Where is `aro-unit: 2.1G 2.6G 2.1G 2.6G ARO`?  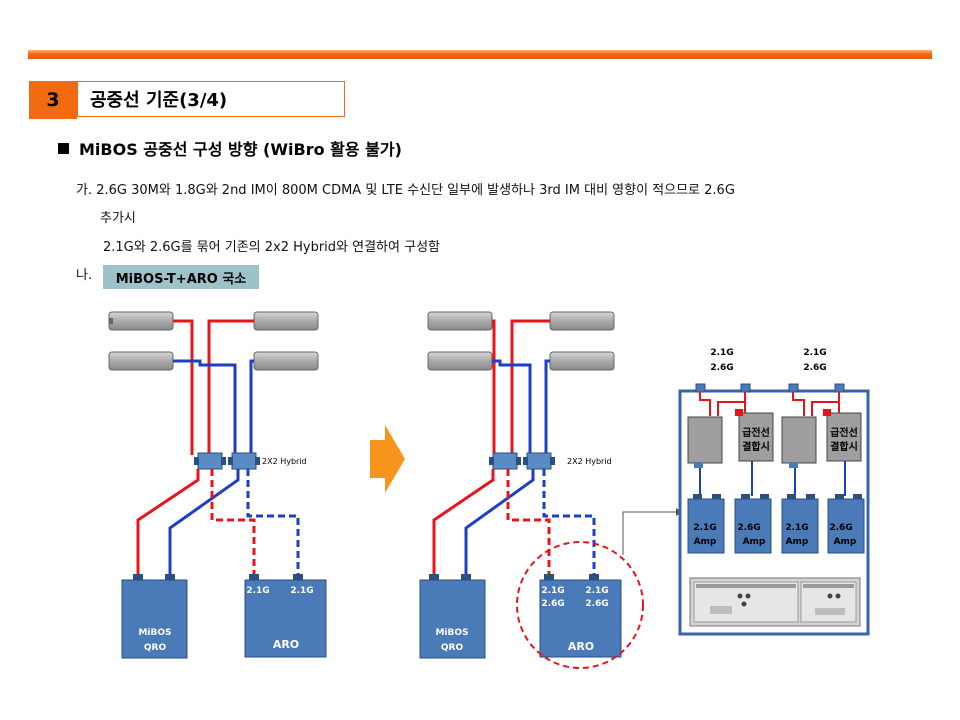
aro-unit: 2.1G 2.6G 2.1G 2.6G ARO is located at coordinates (580, 616).